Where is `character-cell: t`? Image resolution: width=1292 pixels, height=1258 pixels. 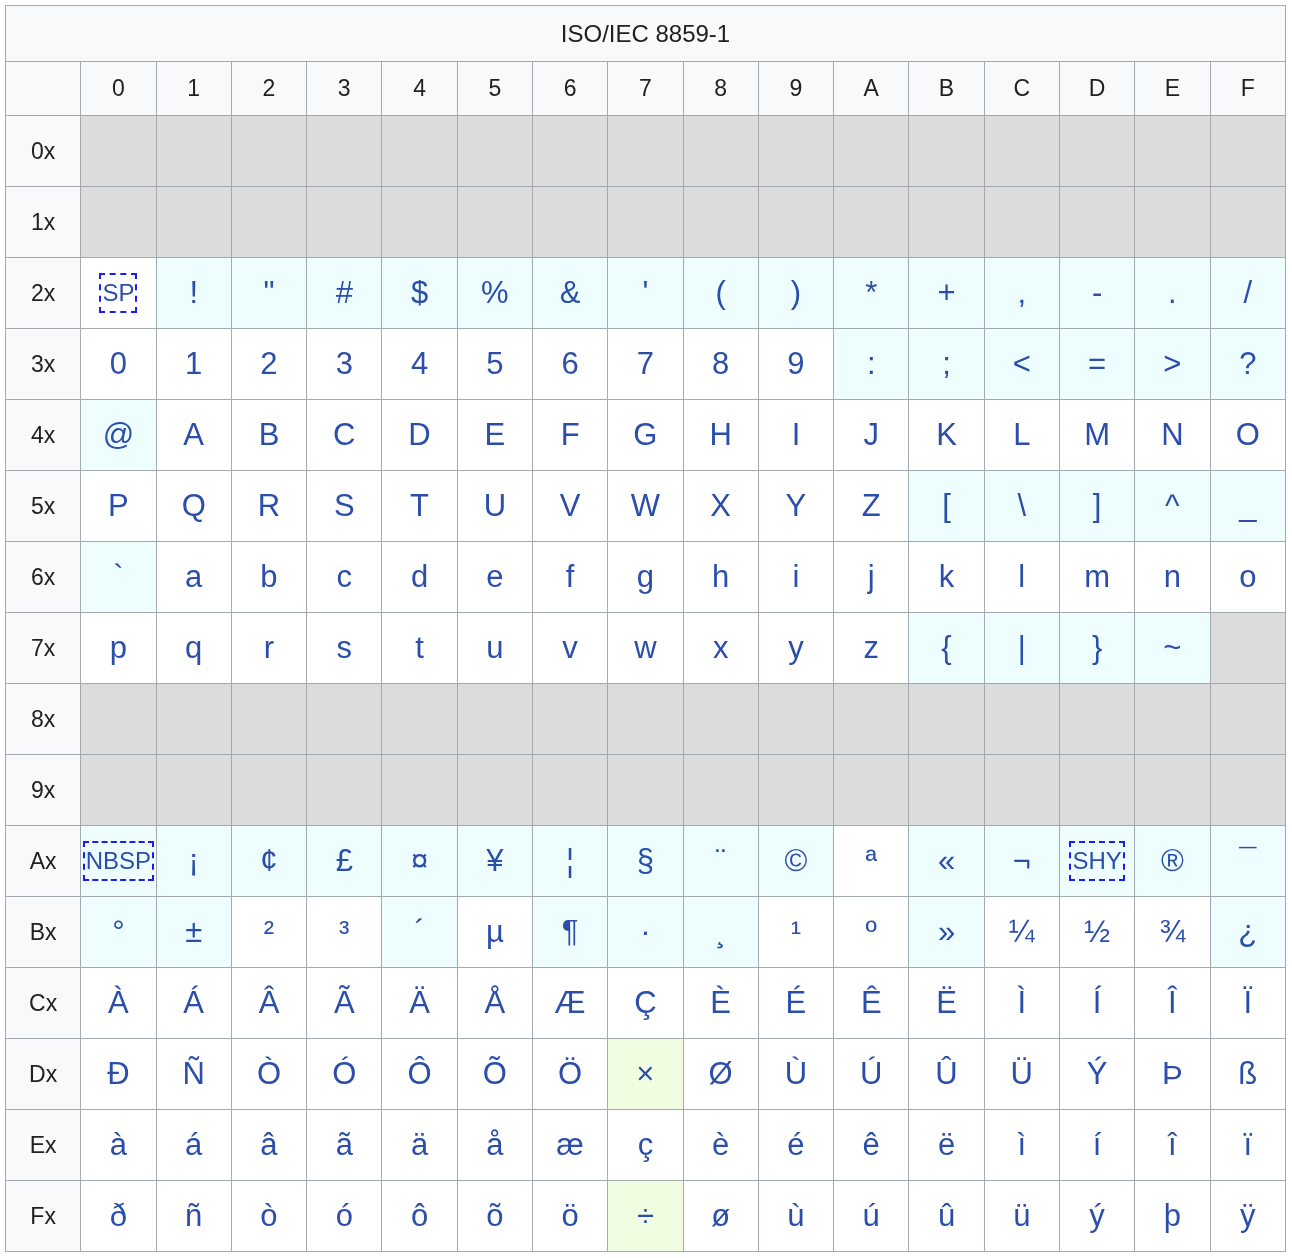
character-cell: t is located at coordinates (419, 648).